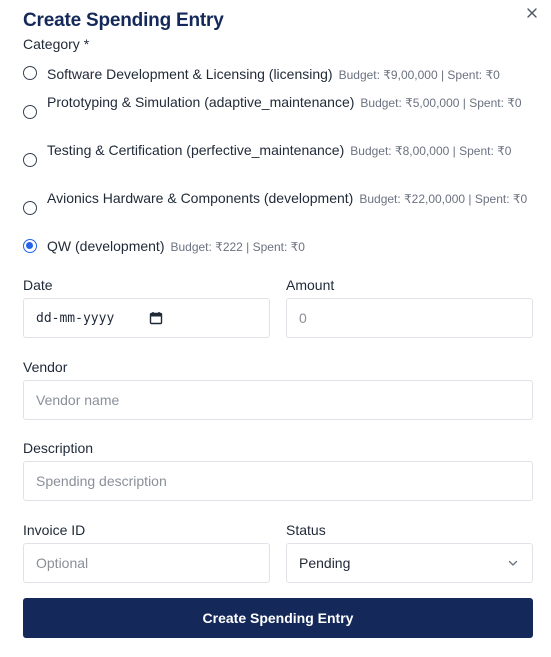 This screenshot has height=657, width=551. Describe the element at coordinates (58, 448) in the screenshot. I see `description-label: Description` at that location.